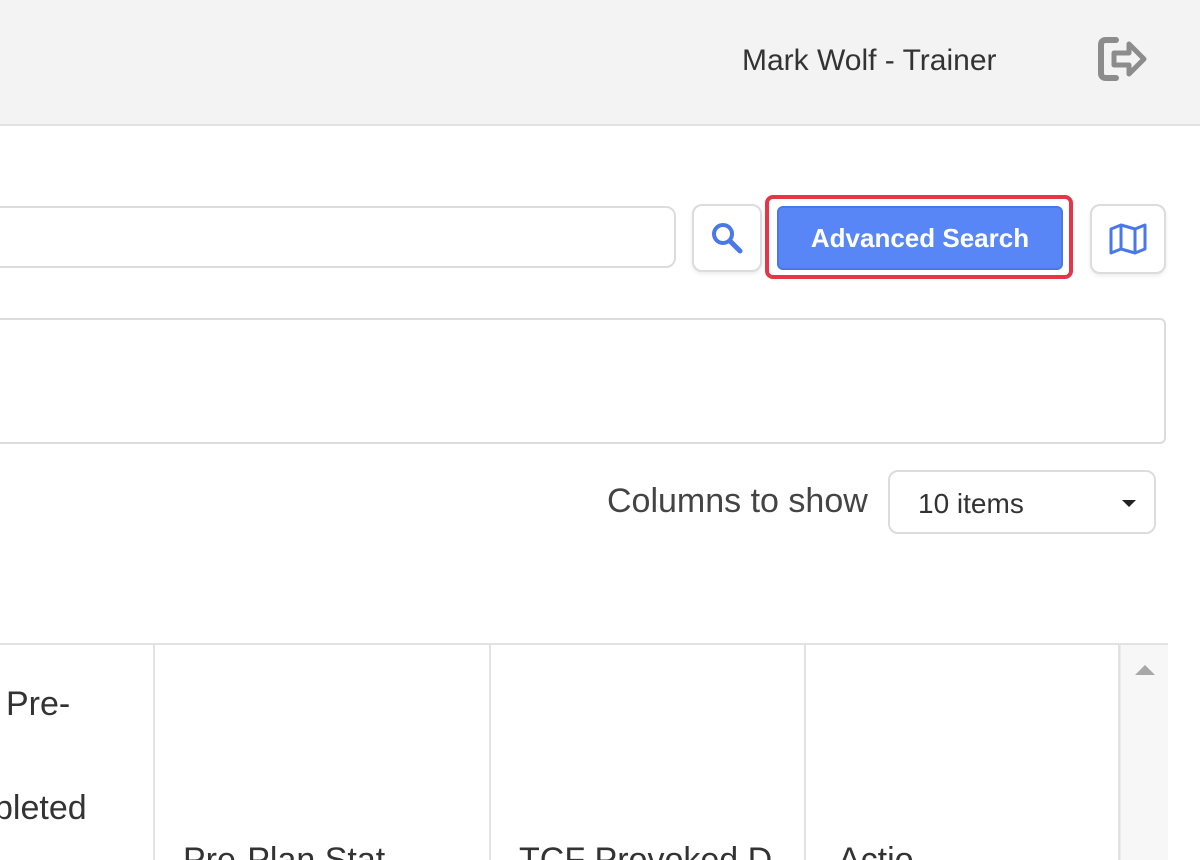  What do you see at coordinates (323, 752) in the screenshot?
I see `table-header-cell: Pre-Plan Stat` at bounding box center [323, 752].